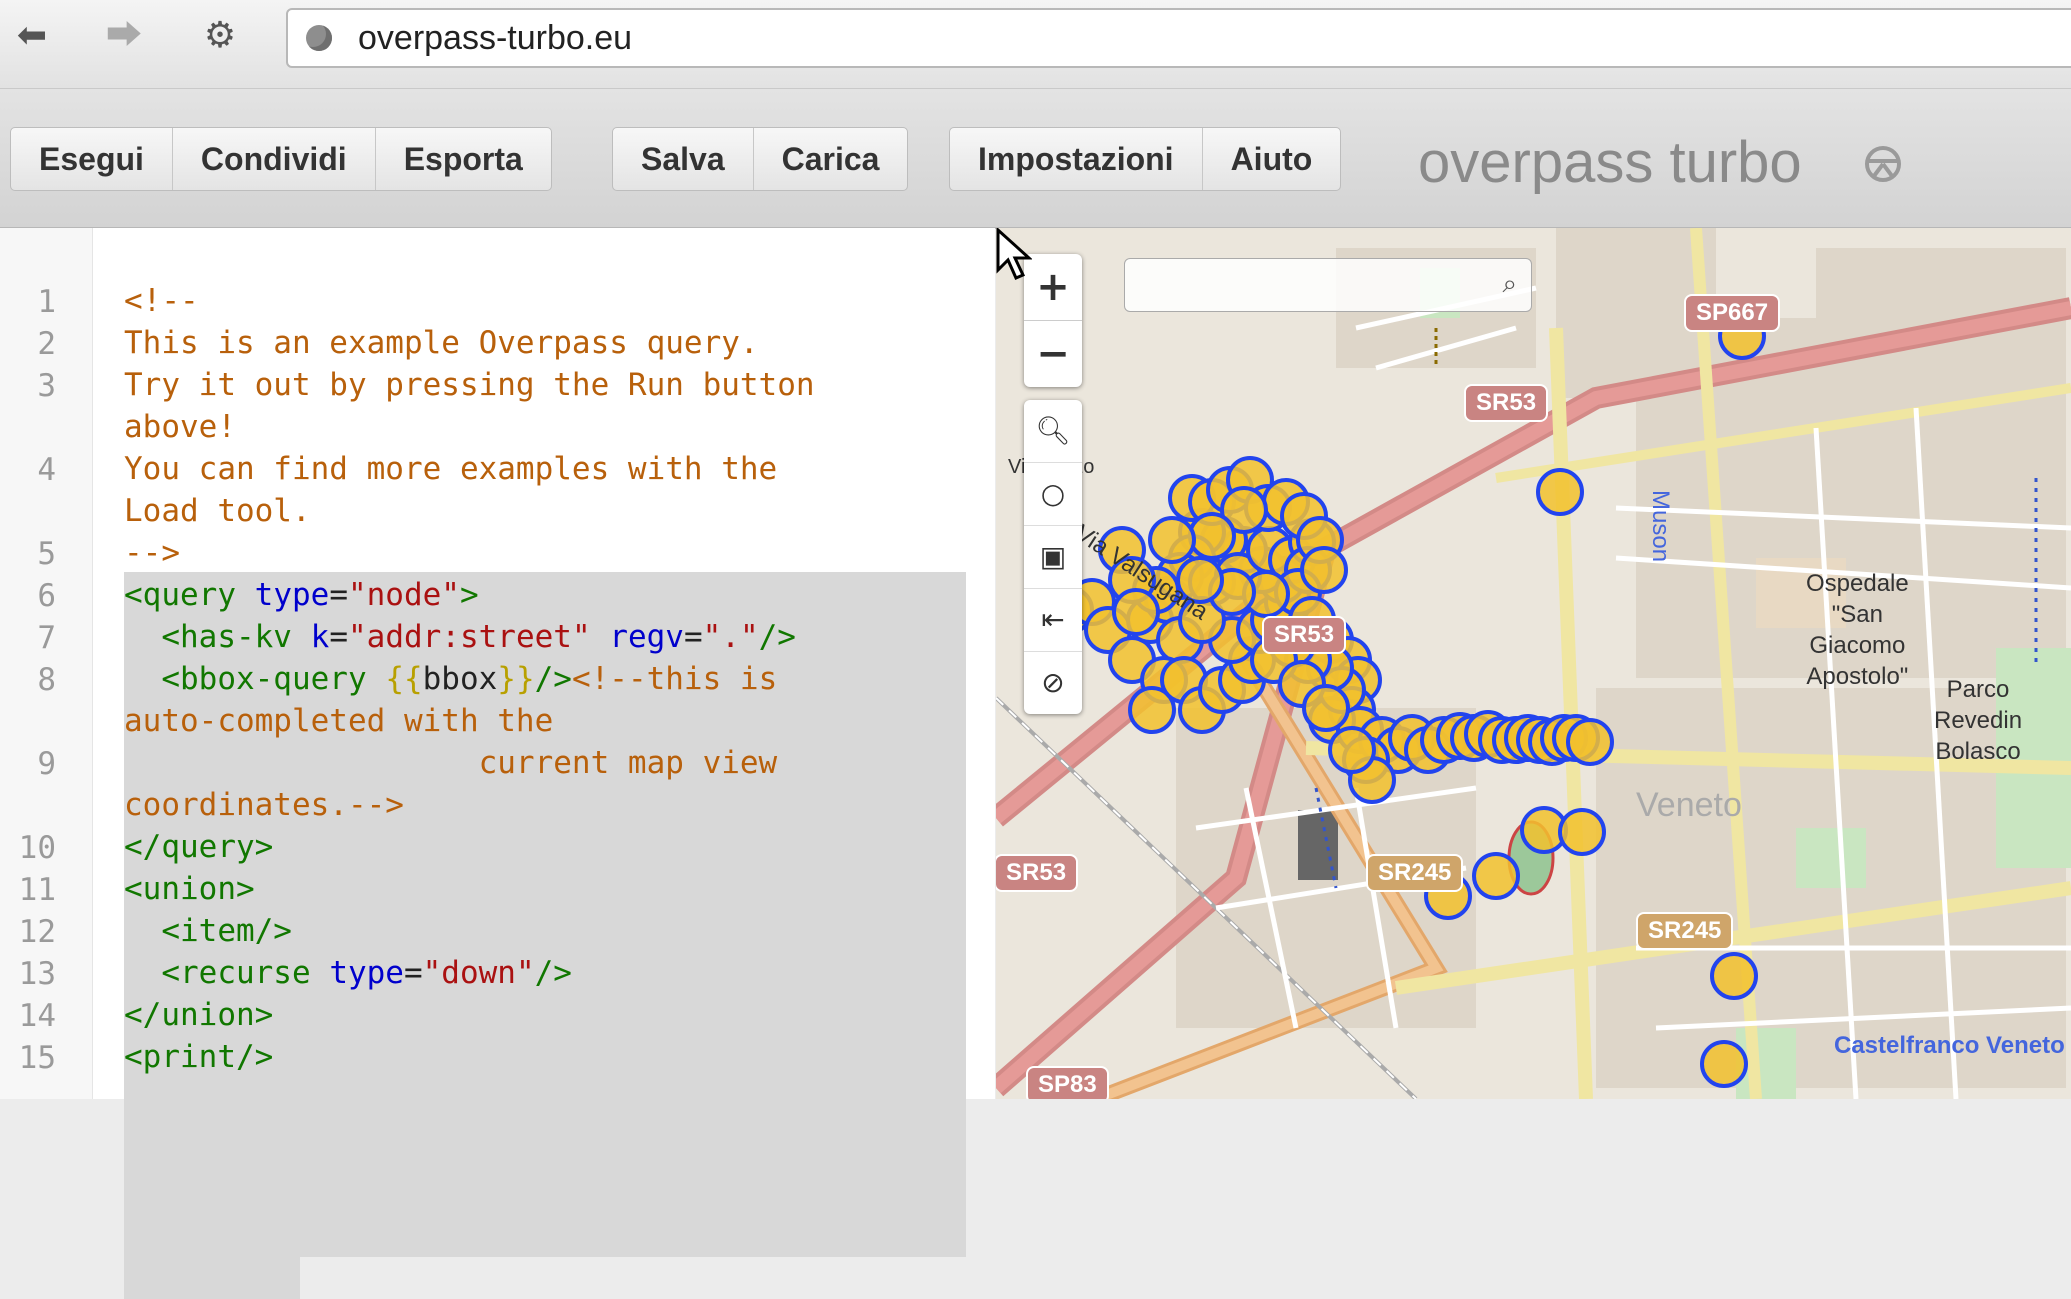 This screenshot has width=2071, height=1299. Describe the element at coordinates (1689, 805) in the screenshot. I see `map-label: Veneto` at that location.